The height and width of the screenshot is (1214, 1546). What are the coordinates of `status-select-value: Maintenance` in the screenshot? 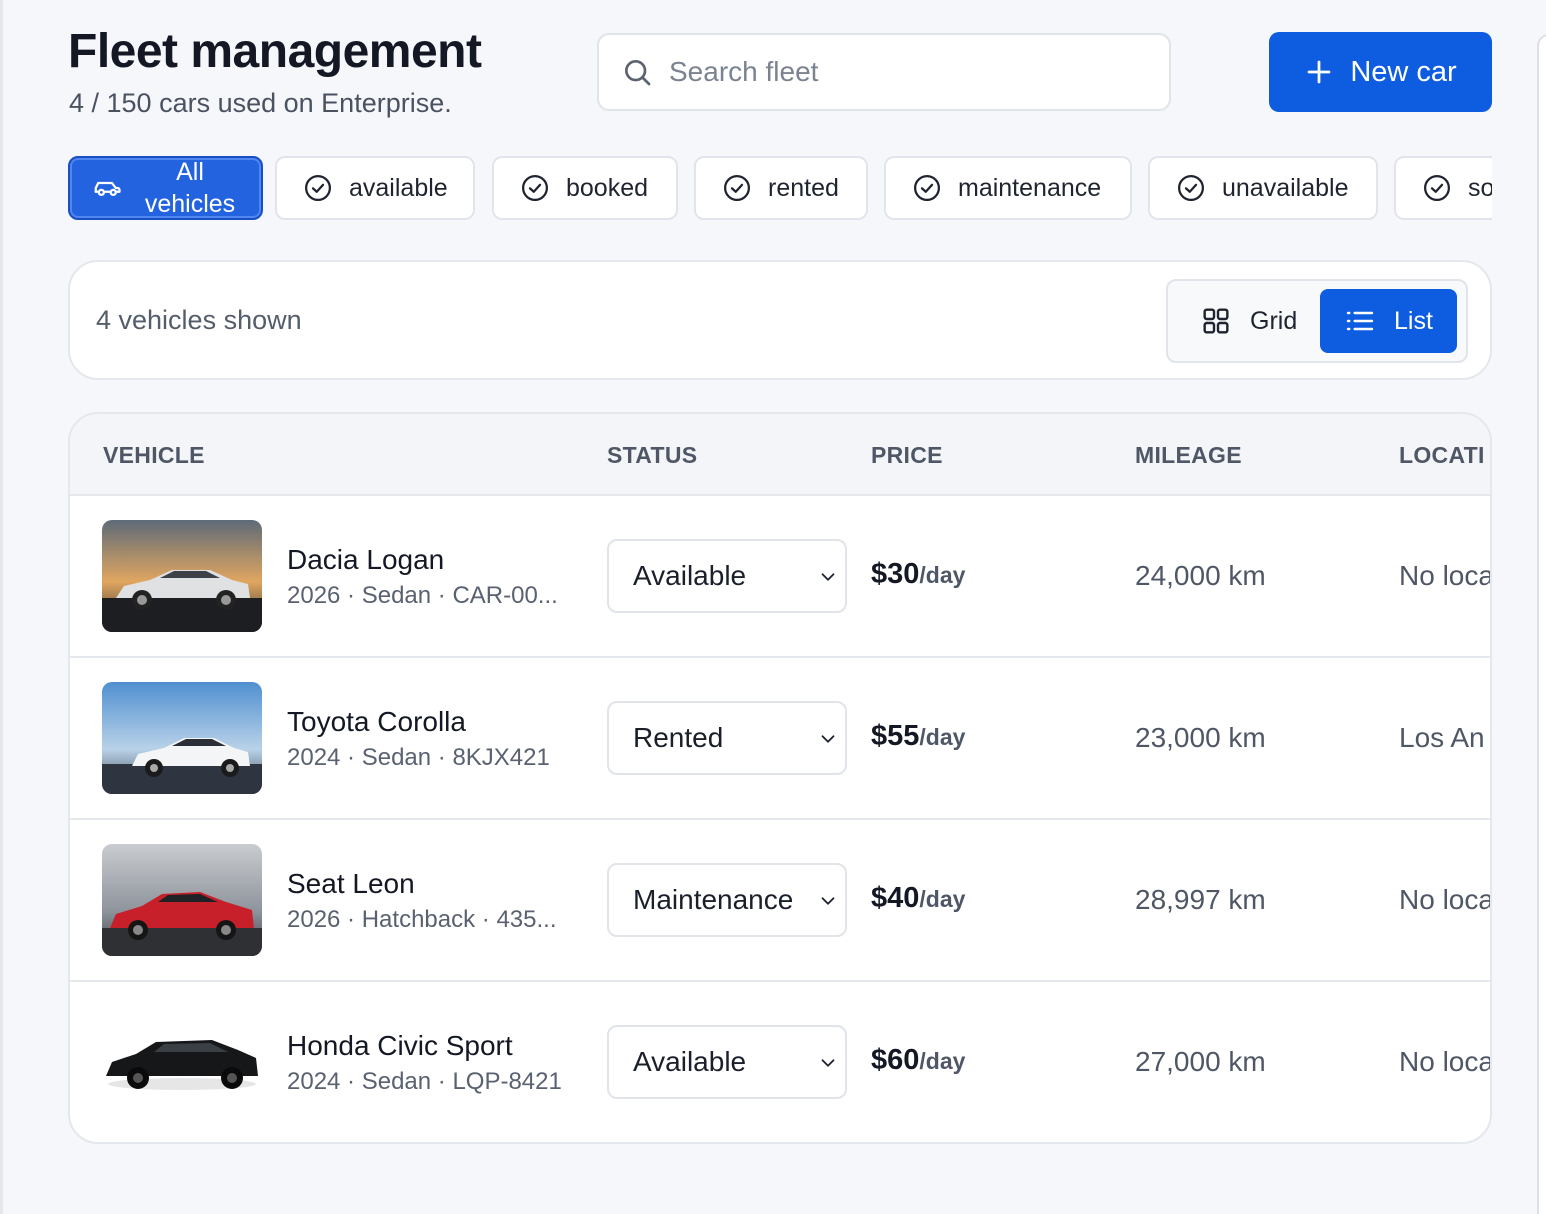 It's located at (713, 899).